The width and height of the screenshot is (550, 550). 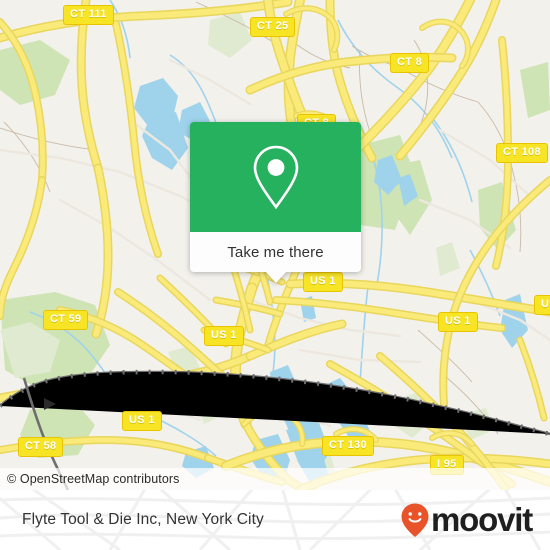 I want to click on road-shield: CT 59, so click(x=66, y=320).